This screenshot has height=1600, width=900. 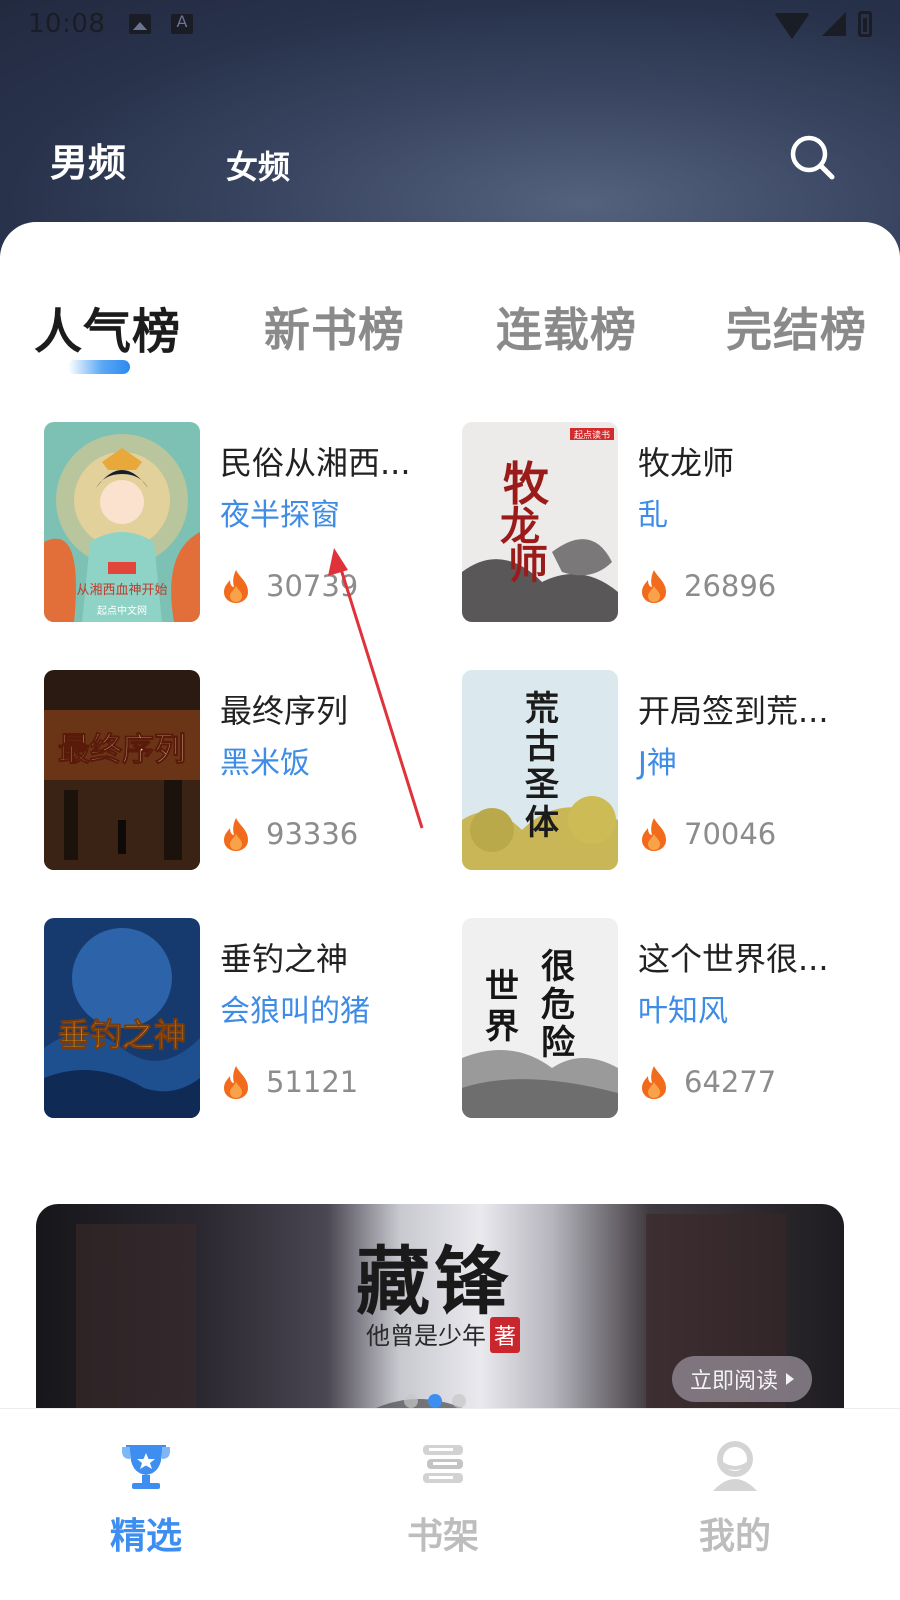 I want to click on banner-subtitle: 他曾是少年著, so click(x=443, y=1334).